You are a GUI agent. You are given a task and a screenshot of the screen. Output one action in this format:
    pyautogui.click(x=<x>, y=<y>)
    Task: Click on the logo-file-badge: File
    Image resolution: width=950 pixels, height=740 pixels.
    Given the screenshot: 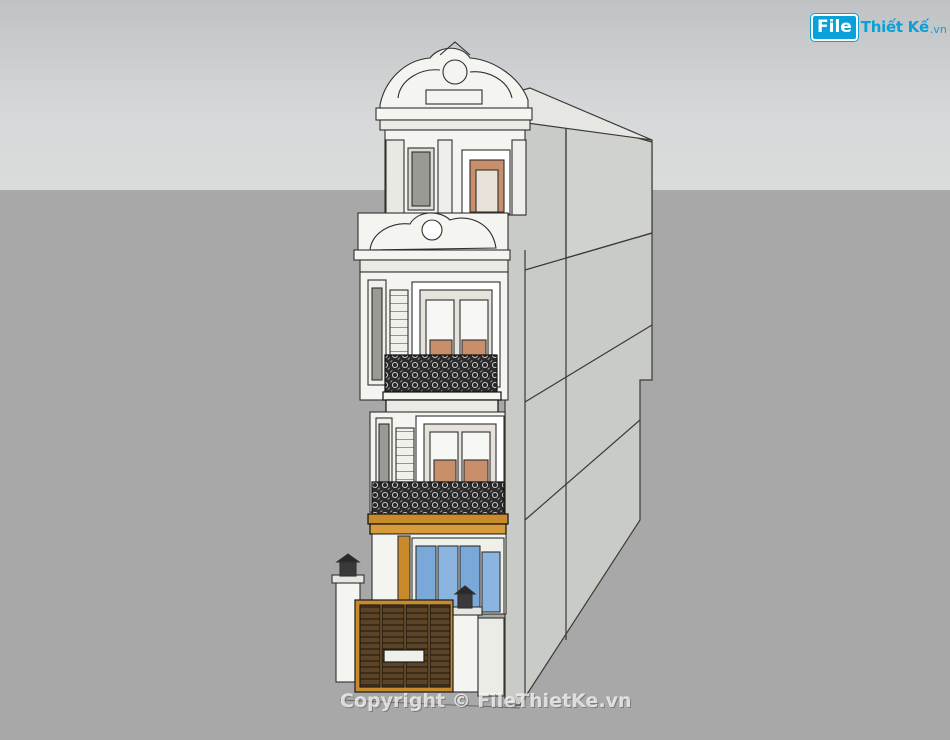 What is the action you would take?
    pyautogui.click(x=834, y=27)
    